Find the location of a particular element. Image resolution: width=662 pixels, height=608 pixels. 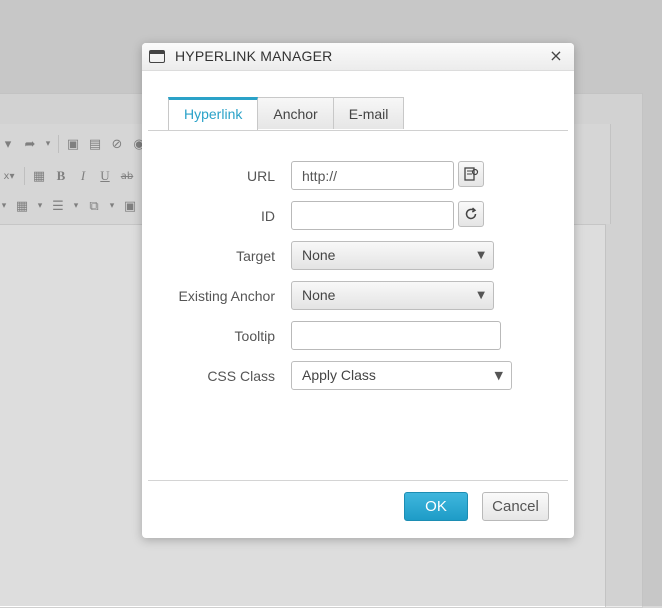

url-row: URL is located at coordinates (358, 176).